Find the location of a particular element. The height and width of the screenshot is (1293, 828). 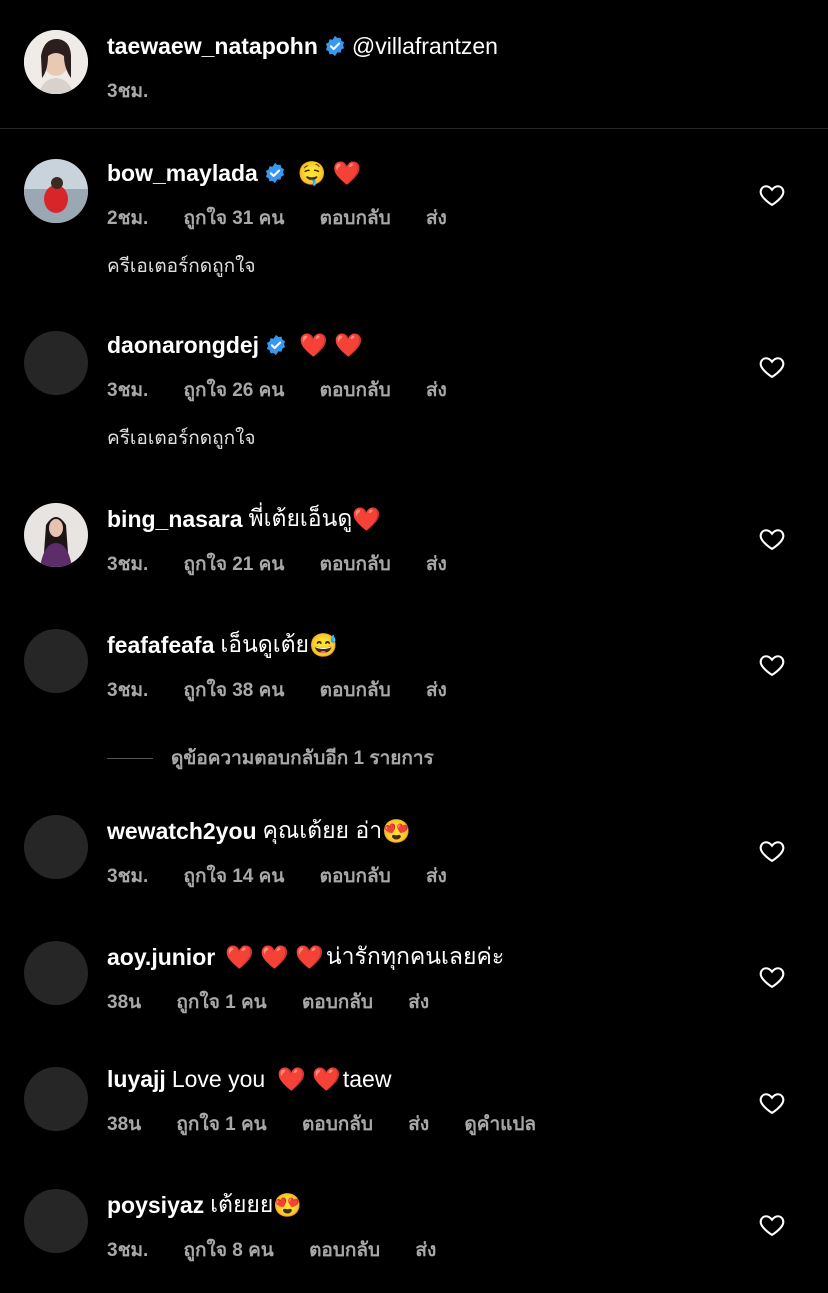

comment-meta: 3ชม. ถูกใจ 14 คน ตอบกลับ ส่ง is located at coordinates (292, 874).